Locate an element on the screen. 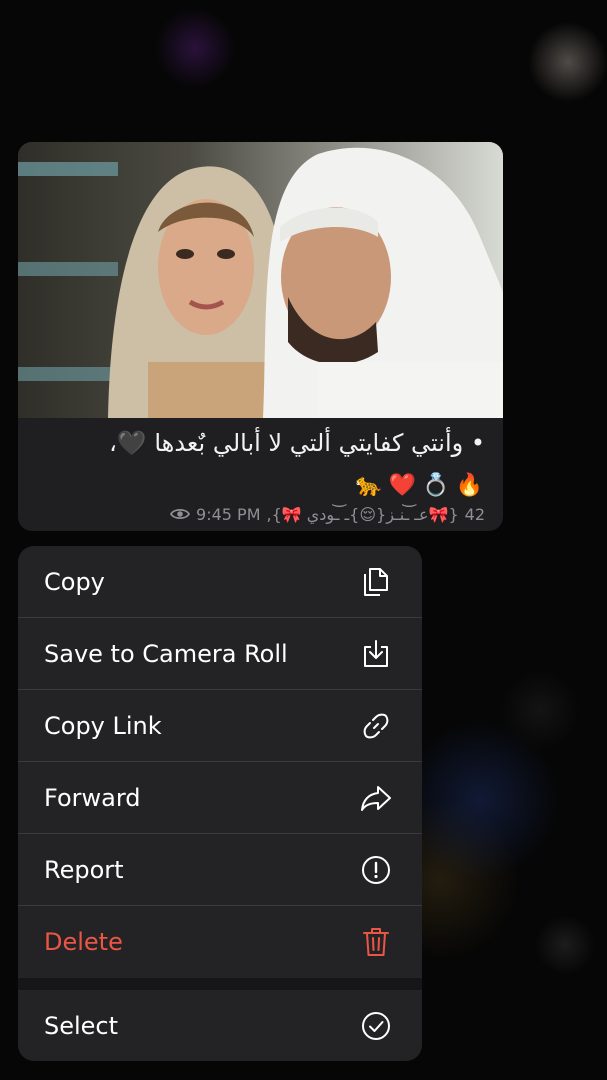 This screenshot has width=607, height=1080. reactions-count: 42 is located at coordinates (474, 514).